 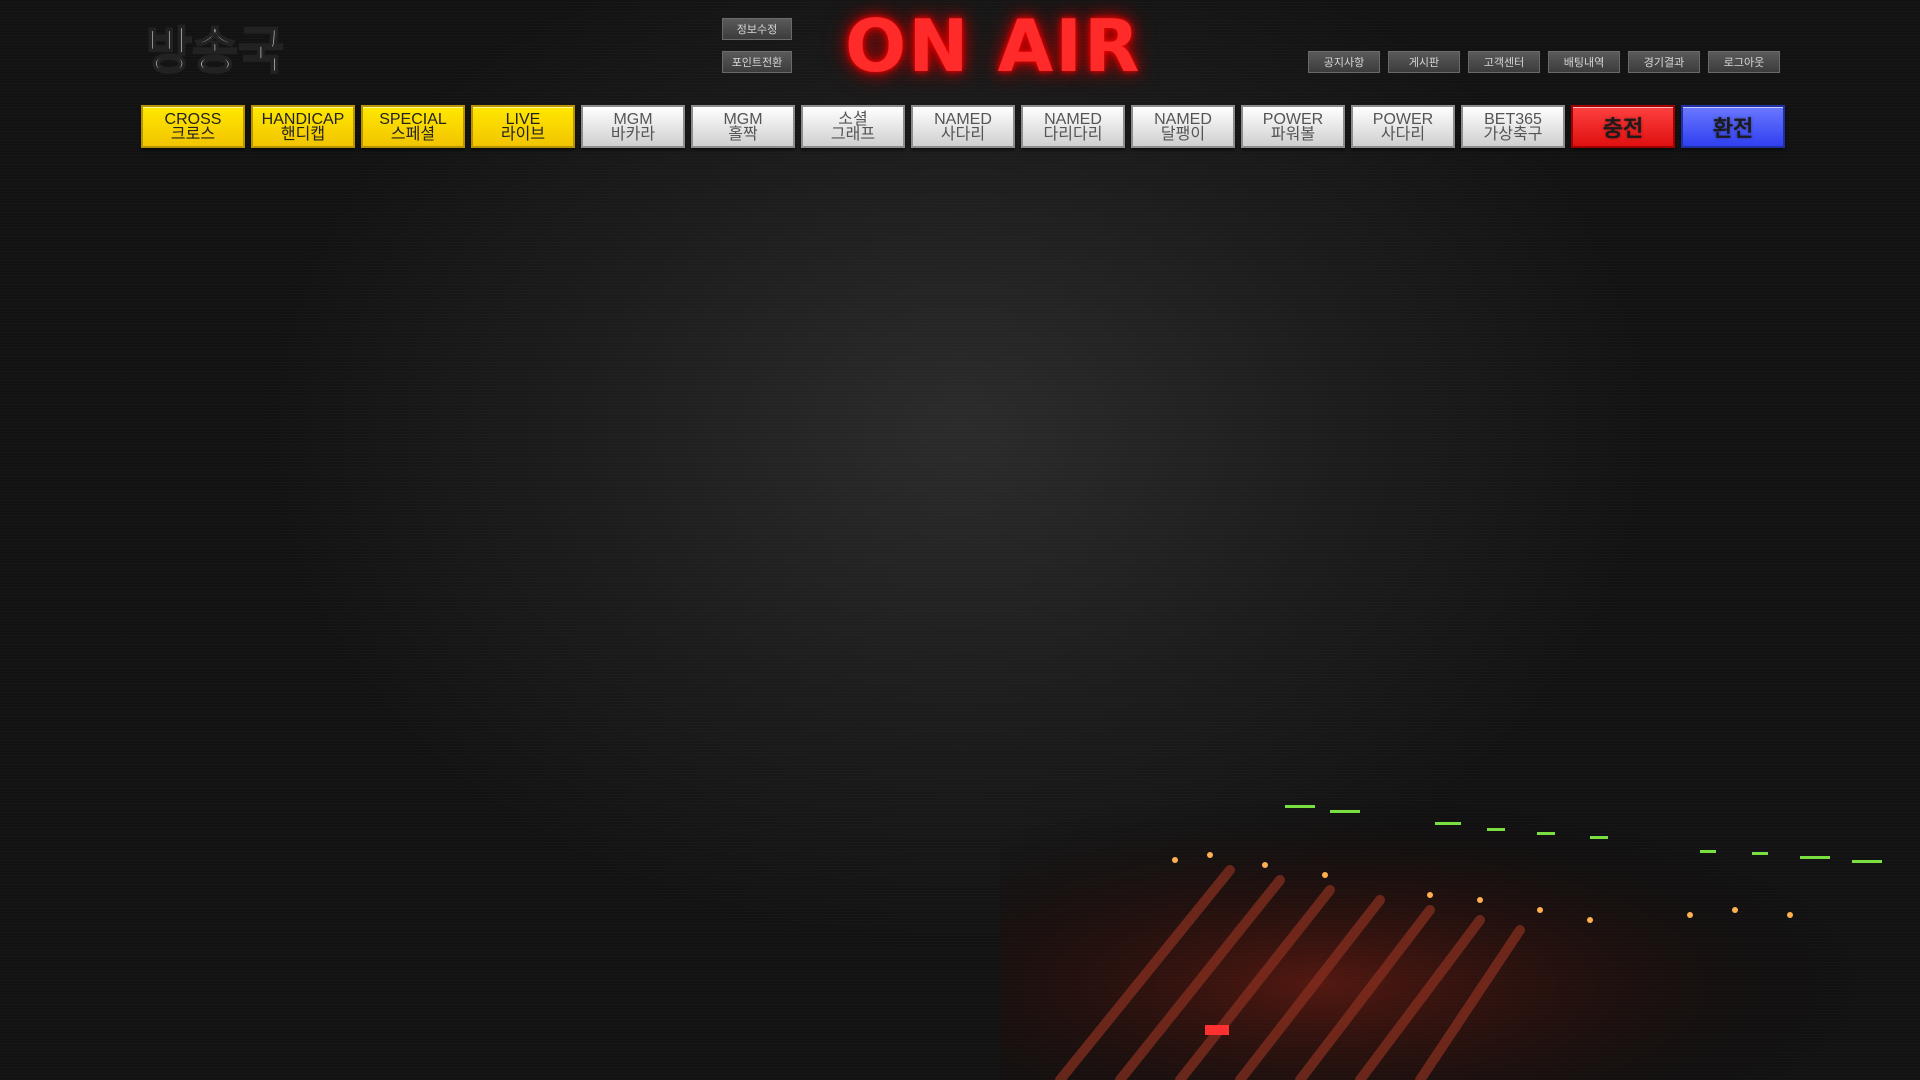 What do you see at coordinates (1584, 62) in the screenshot?
I see `bet-history-button: 배팅내역` at bounding box center [1584, 62].